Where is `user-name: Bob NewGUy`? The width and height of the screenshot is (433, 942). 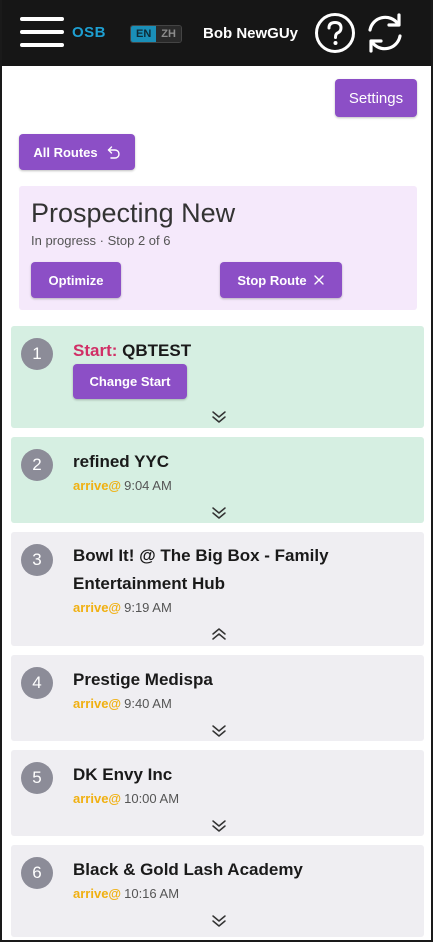
user-name: Bob NewGUy is located at coordinates (251, 33).